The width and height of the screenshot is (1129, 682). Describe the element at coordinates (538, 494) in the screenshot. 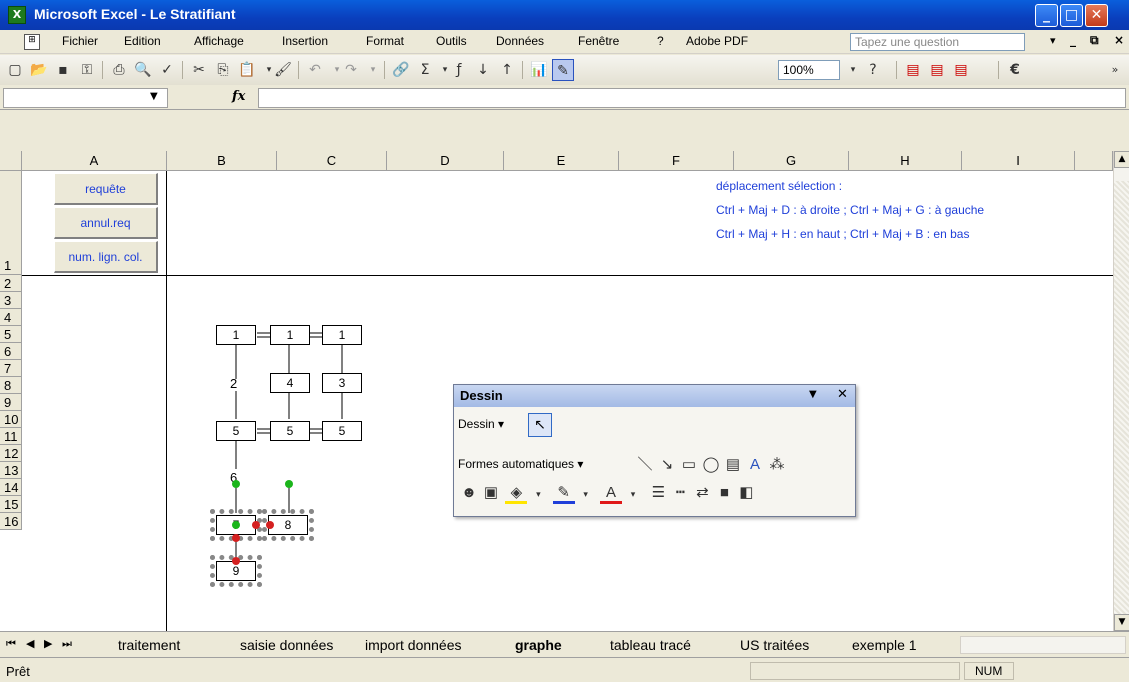

I see `fill-dropdown-icon: ▾` at that location.